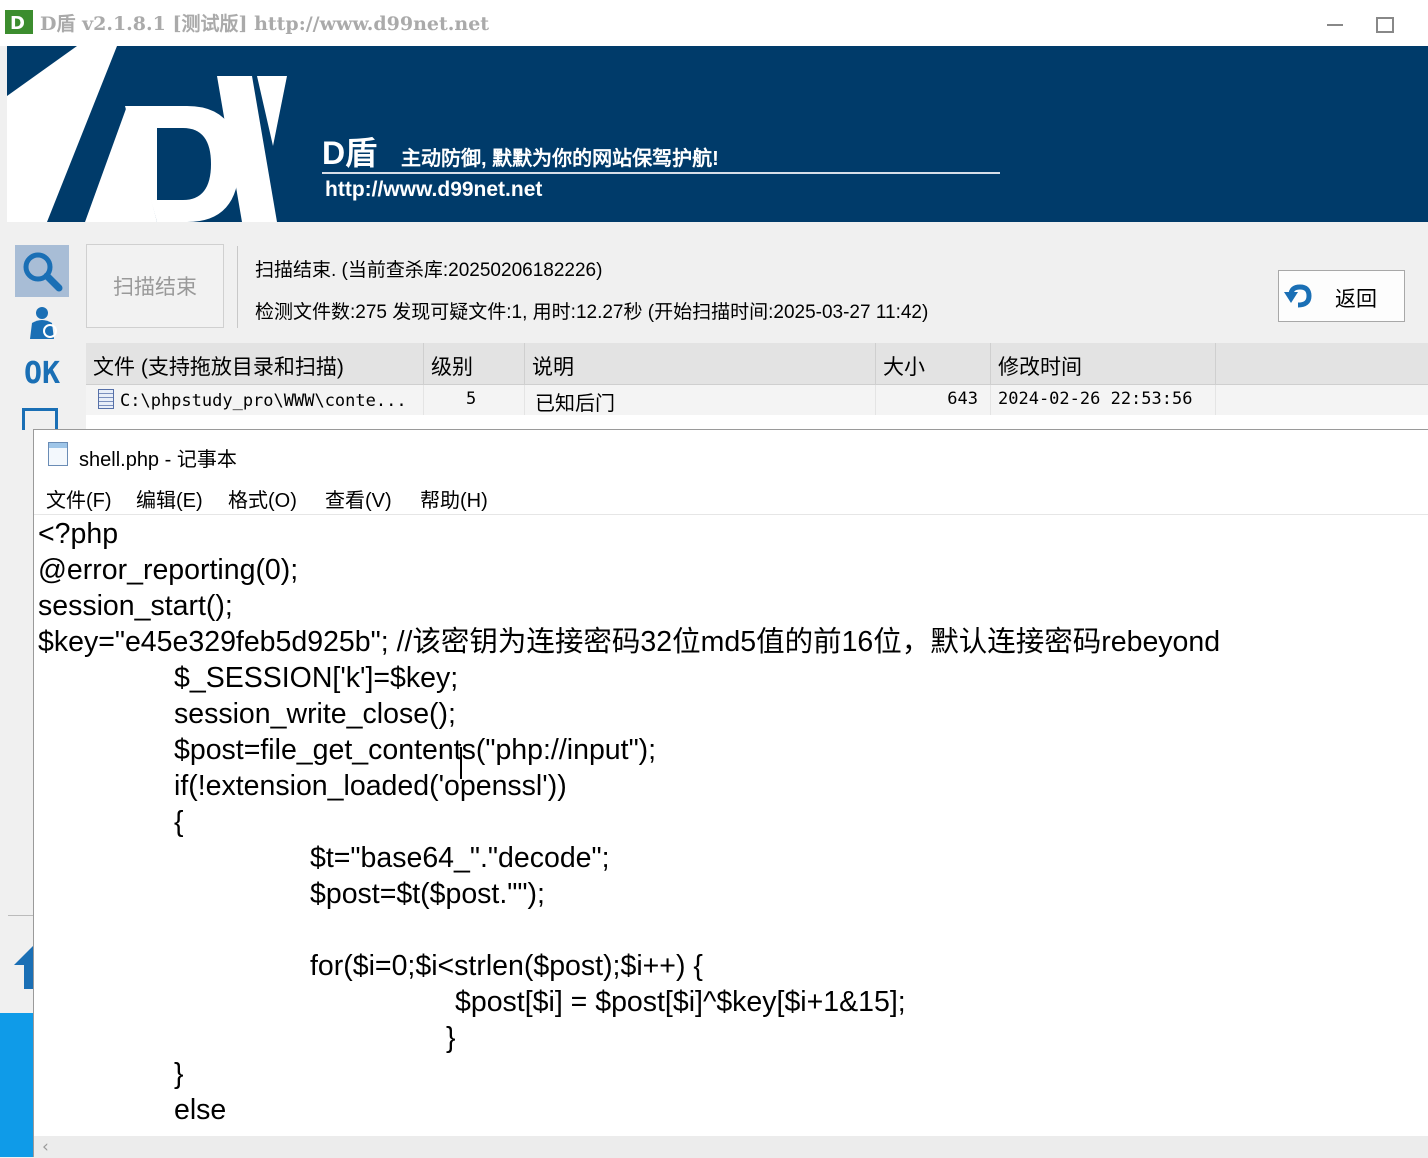 This screenshot has height=1158, width=1428. What do you see at coordinates (315, 714) in the screenshot?
I see `code-line: session_write_close();` at bounding box center [315, 714].